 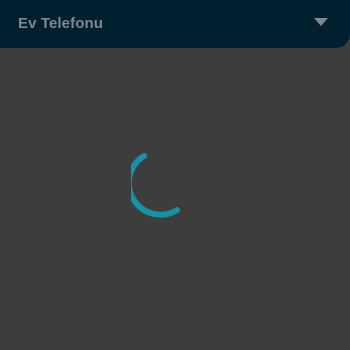 What do you see at coordinates (321, 22) in the screenshot?
I see `chevron-down-icon` at bounding box center [321, 22].